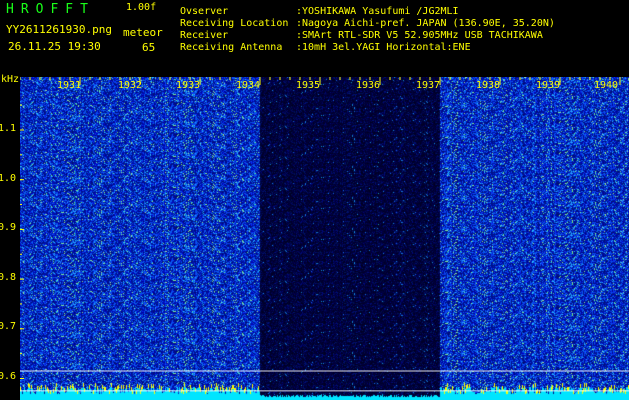 Image resolution: width=629 pixels, height=400 pixels. What do you see at coordinates (8, 326) in the screenshot?
I see `y-tick-label: 0.7` at bounding box center [8, 326].